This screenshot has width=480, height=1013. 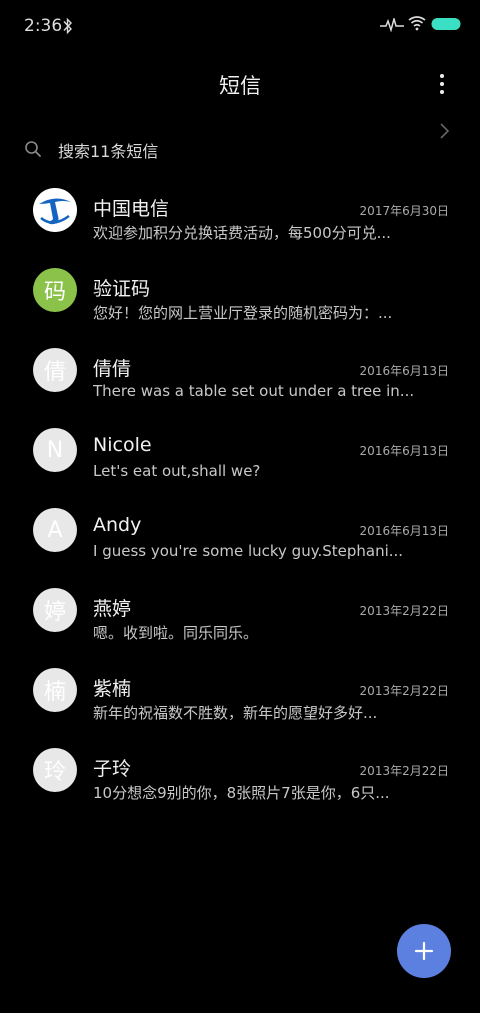 I want to click on status-bar: 2:36, so click(x=240, y=27).